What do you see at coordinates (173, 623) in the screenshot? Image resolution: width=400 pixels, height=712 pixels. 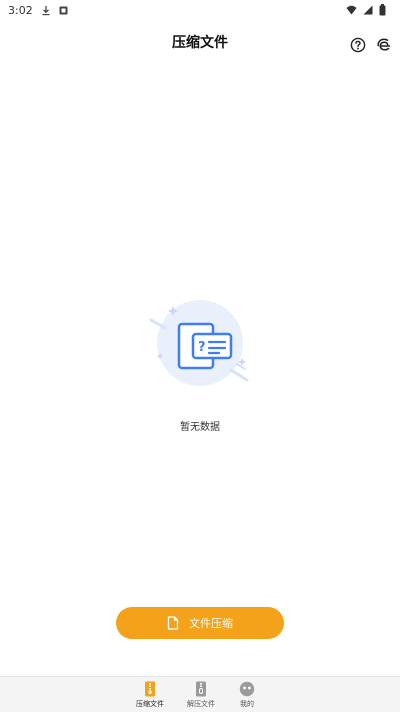 I see `file-icon` at bounding box center [173, 623].